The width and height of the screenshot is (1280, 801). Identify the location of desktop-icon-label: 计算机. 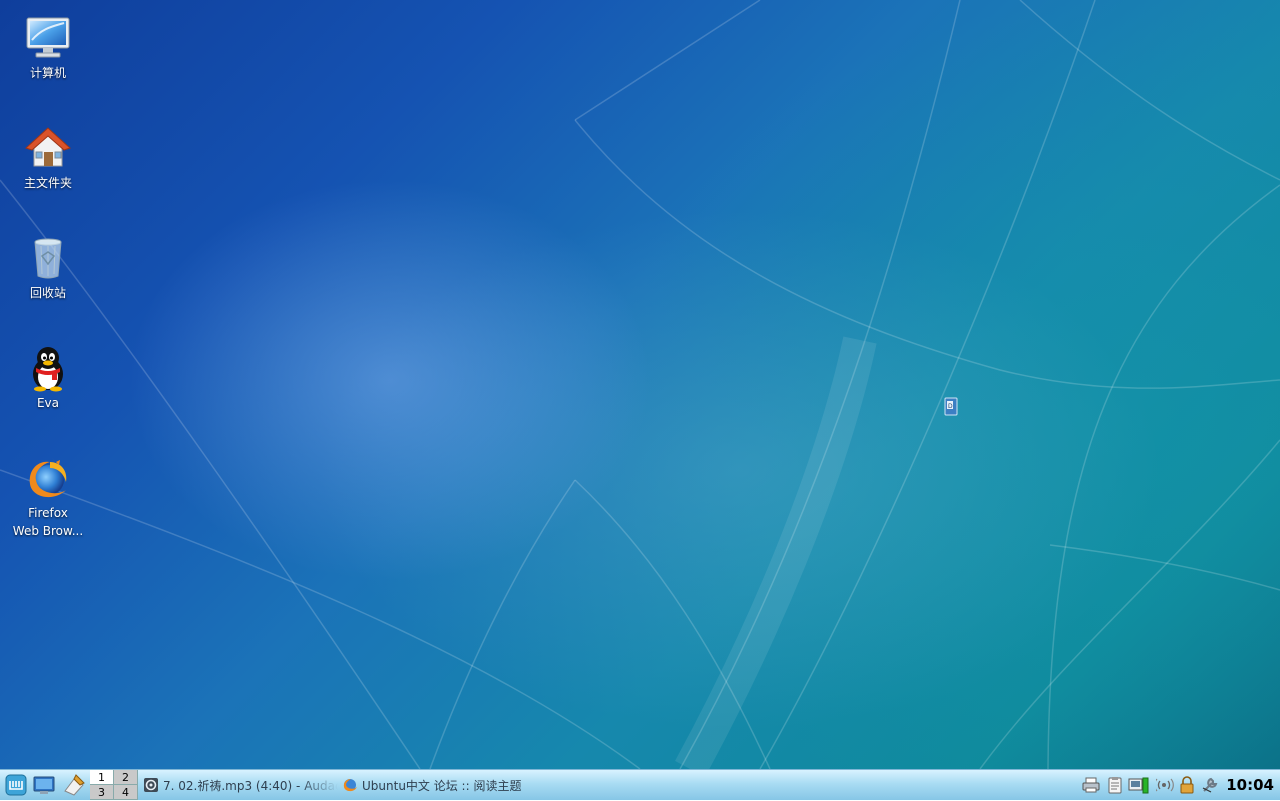
(47, 73).